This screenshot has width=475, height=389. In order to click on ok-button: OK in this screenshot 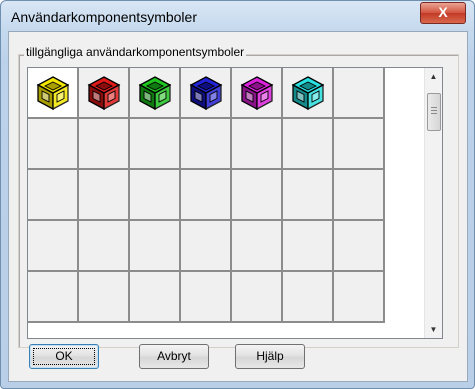, I will do `click(64, 356)`.